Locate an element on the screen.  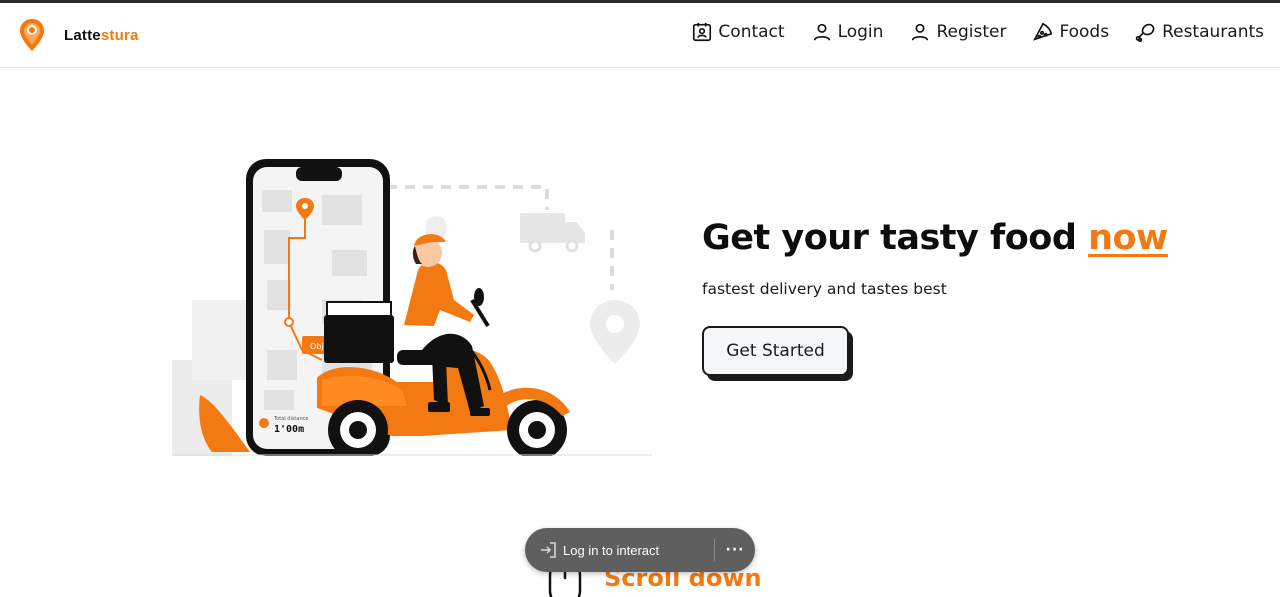
truck-icon is located at coordinates (552, 233).